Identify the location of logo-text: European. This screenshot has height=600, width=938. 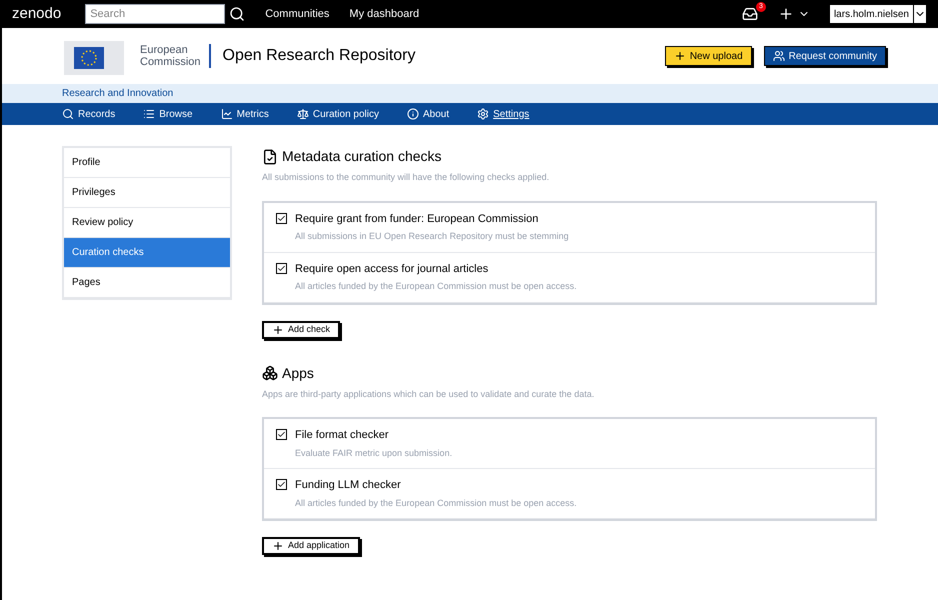
(164, 50).